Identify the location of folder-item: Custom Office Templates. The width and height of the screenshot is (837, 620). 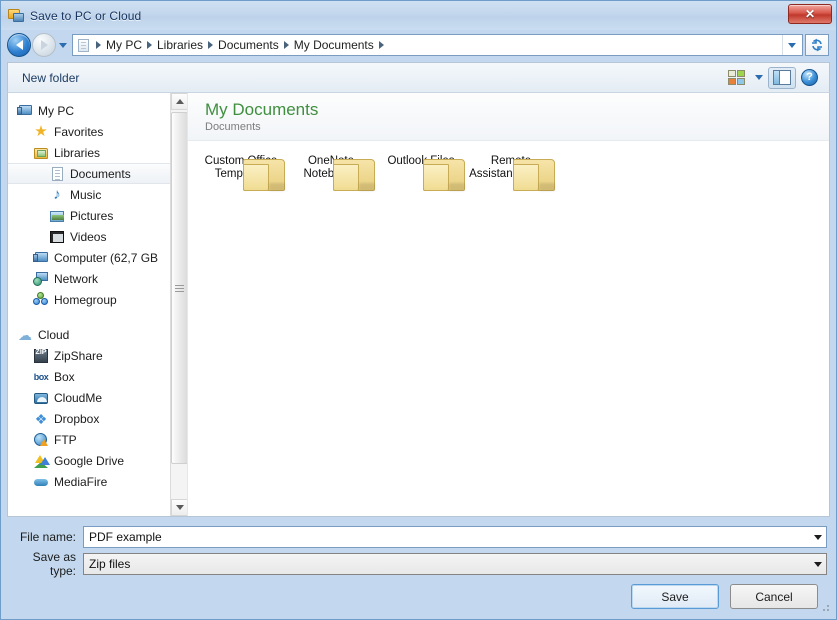
(241, 172).